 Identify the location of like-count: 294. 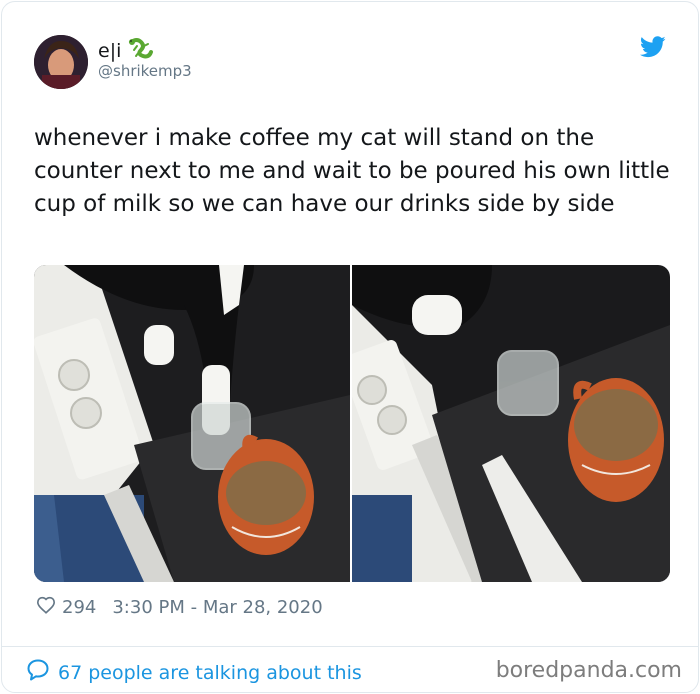
(79, 607).